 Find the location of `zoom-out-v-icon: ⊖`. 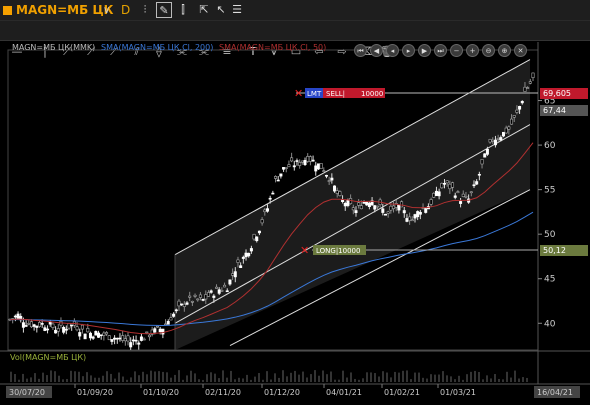

zoom-out-v-icon: ⊖ is located at coordinates (488, 50).